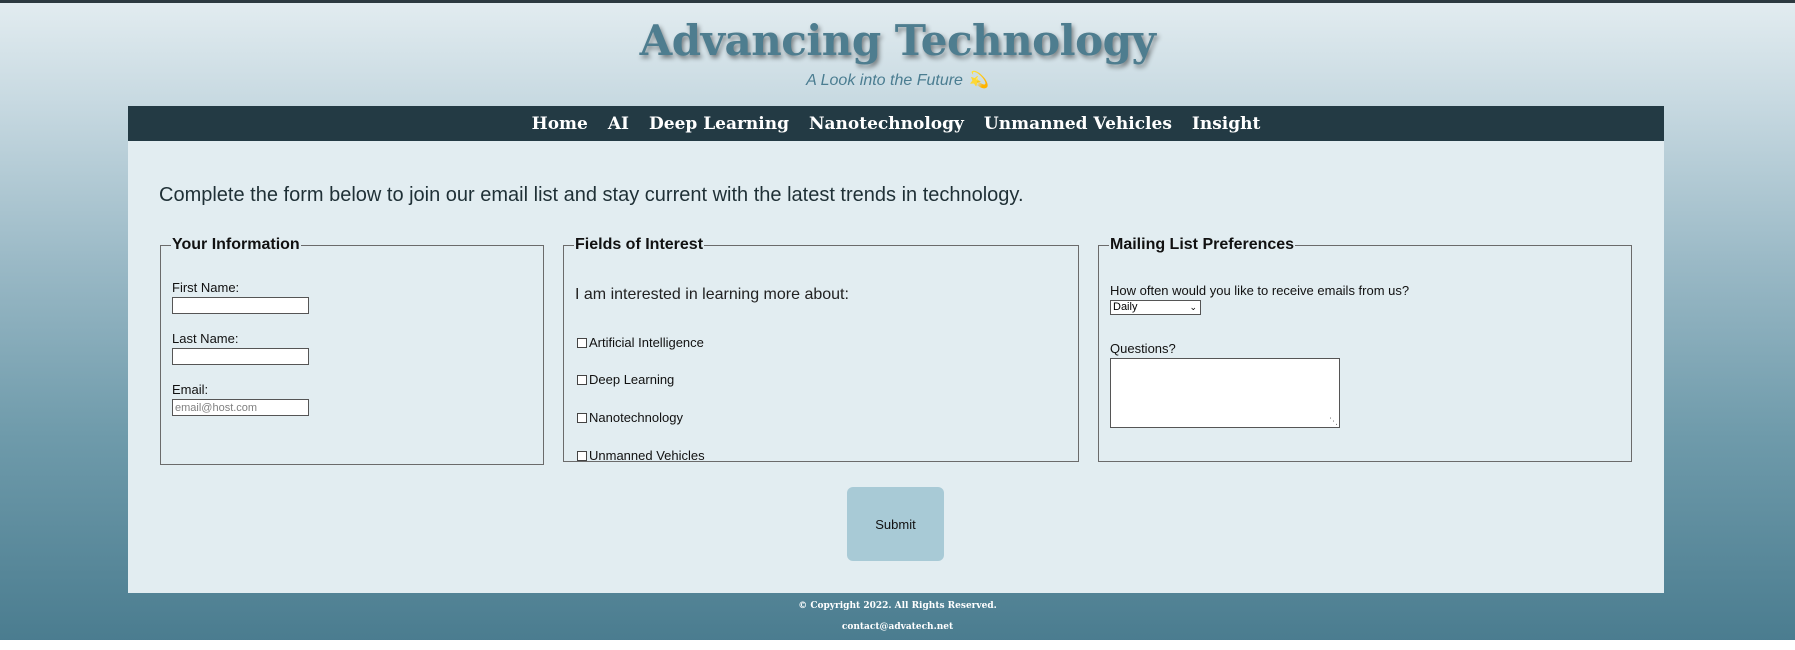 Image resolution: width=1795 pixels, height=650 pixels. I want to click on nav-nanotechnology: Nanotechnology, so click(886, 124).